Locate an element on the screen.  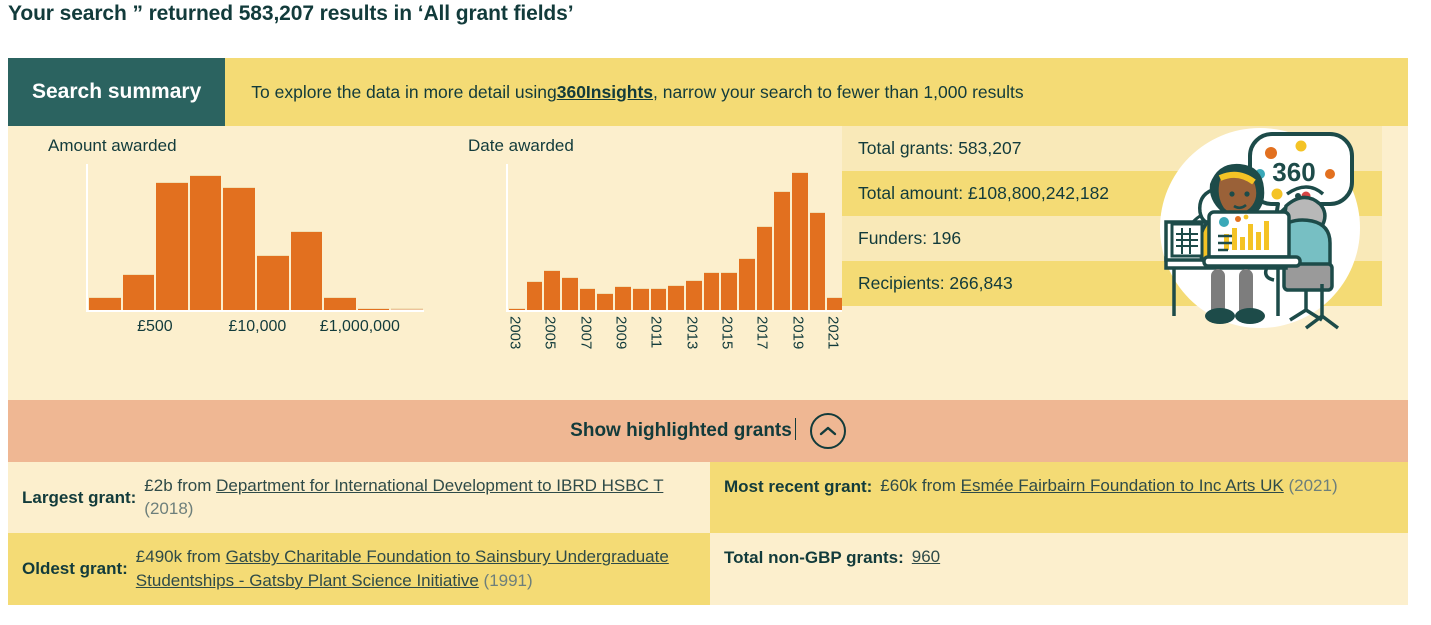
oldest-grant-label: Oldest grant: is located at coordinates (75, 569).